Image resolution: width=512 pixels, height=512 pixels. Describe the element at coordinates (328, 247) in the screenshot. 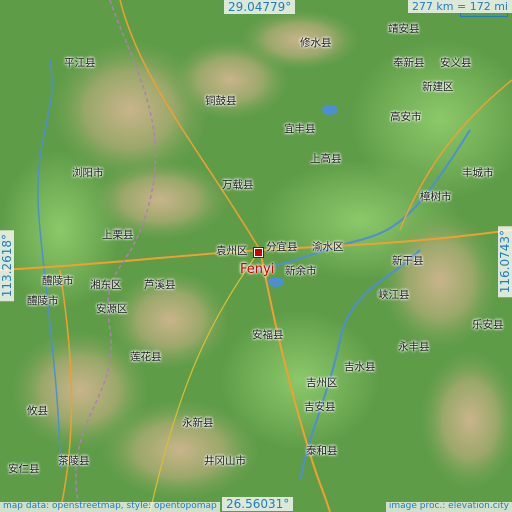

I see `place-label: 渝水区` at that location.